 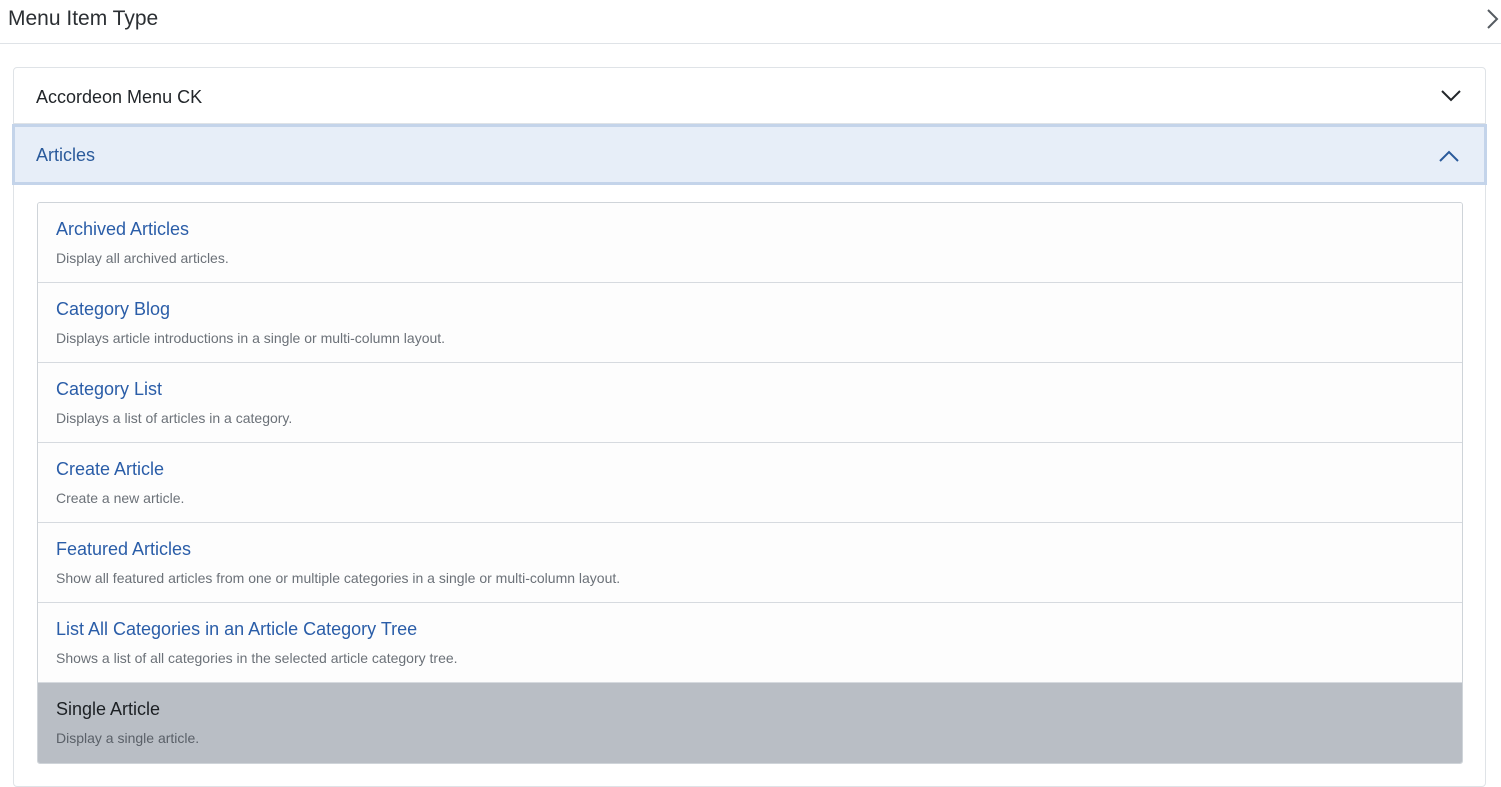 I want to click on accordion-header-accordeon-menu-ck: Accordeon Menu CK, so click(x=749, y=96).